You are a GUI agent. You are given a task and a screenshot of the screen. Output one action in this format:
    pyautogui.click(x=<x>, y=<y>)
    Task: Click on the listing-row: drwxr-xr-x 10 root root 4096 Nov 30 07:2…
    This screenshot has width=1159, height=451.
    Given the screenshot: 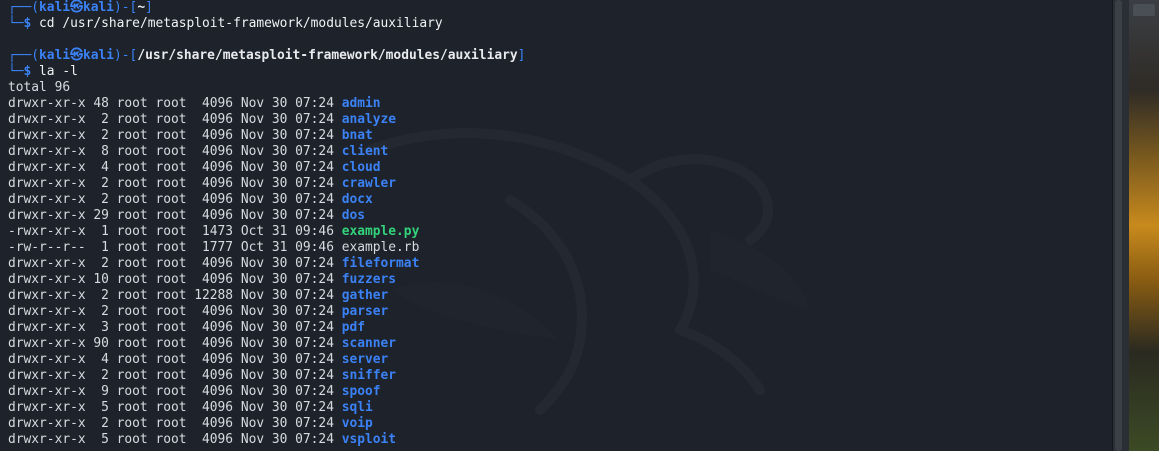 What is the action you would take?
    pyautogui.click(x=560, y=280)
    